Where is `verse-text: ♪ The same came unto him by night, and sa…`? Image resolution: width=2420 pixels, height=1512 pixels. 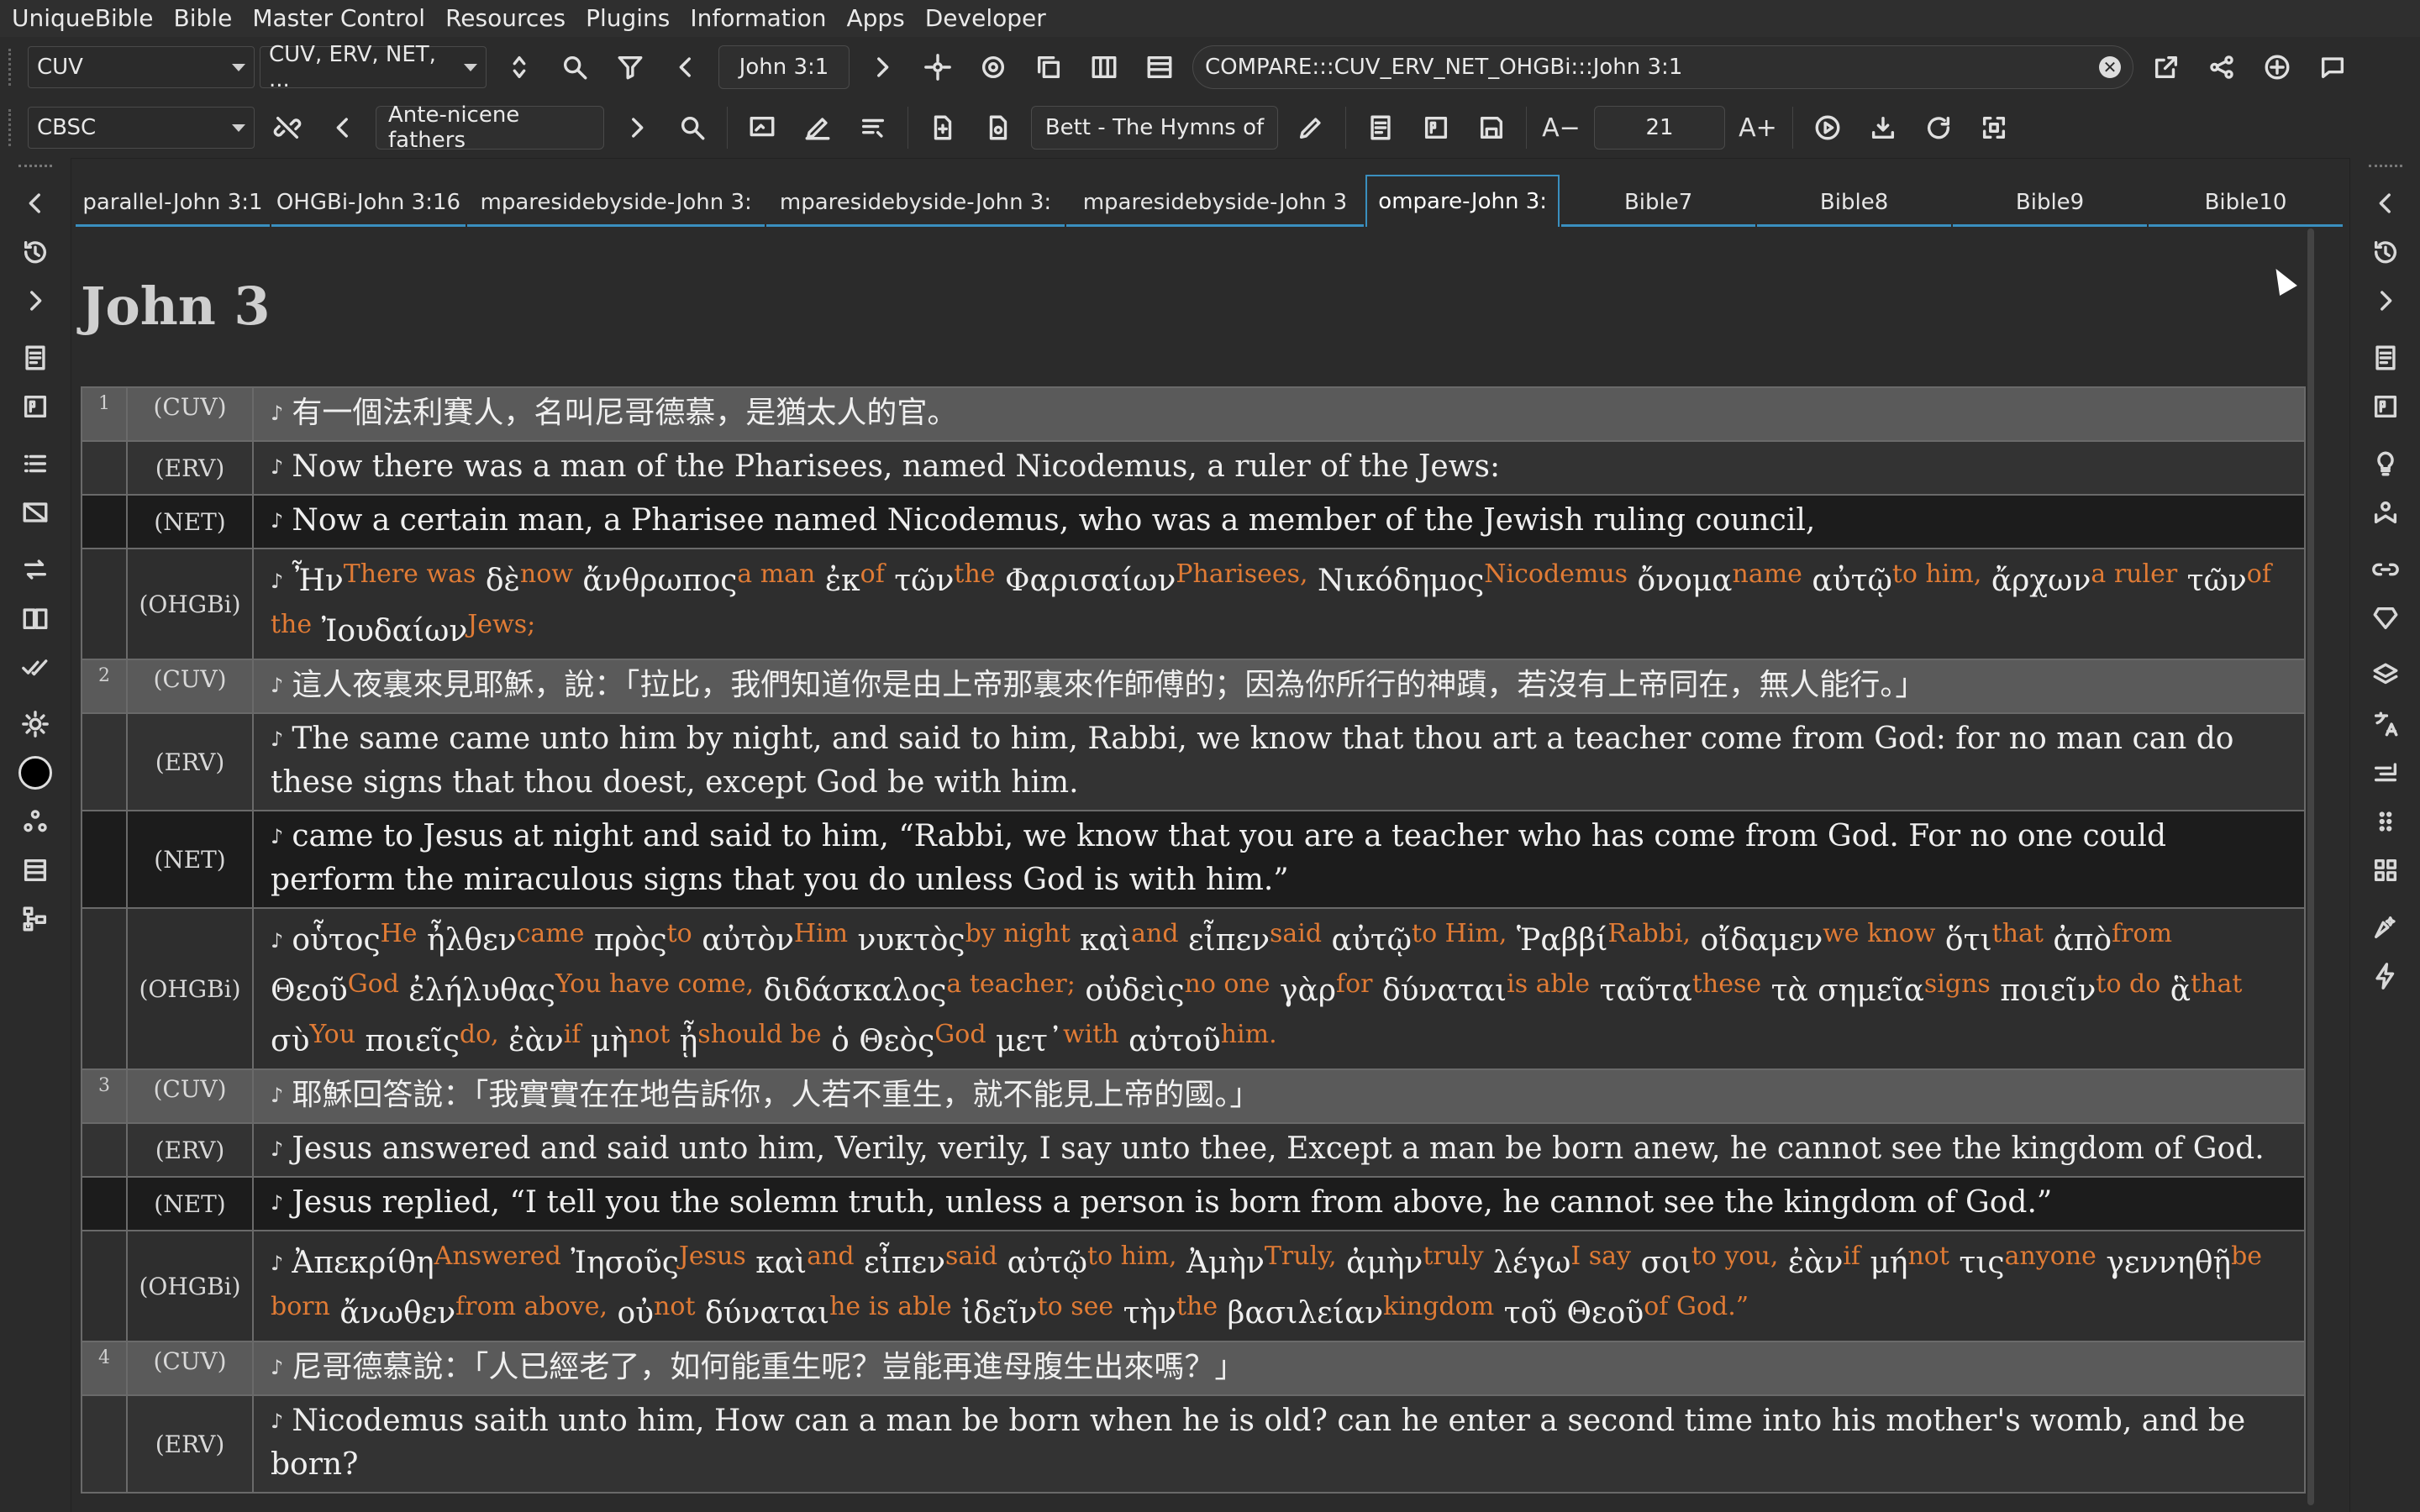 verse-text: ♪ The same came unto him by night, and sa… is located at coordinates (1279, 761).